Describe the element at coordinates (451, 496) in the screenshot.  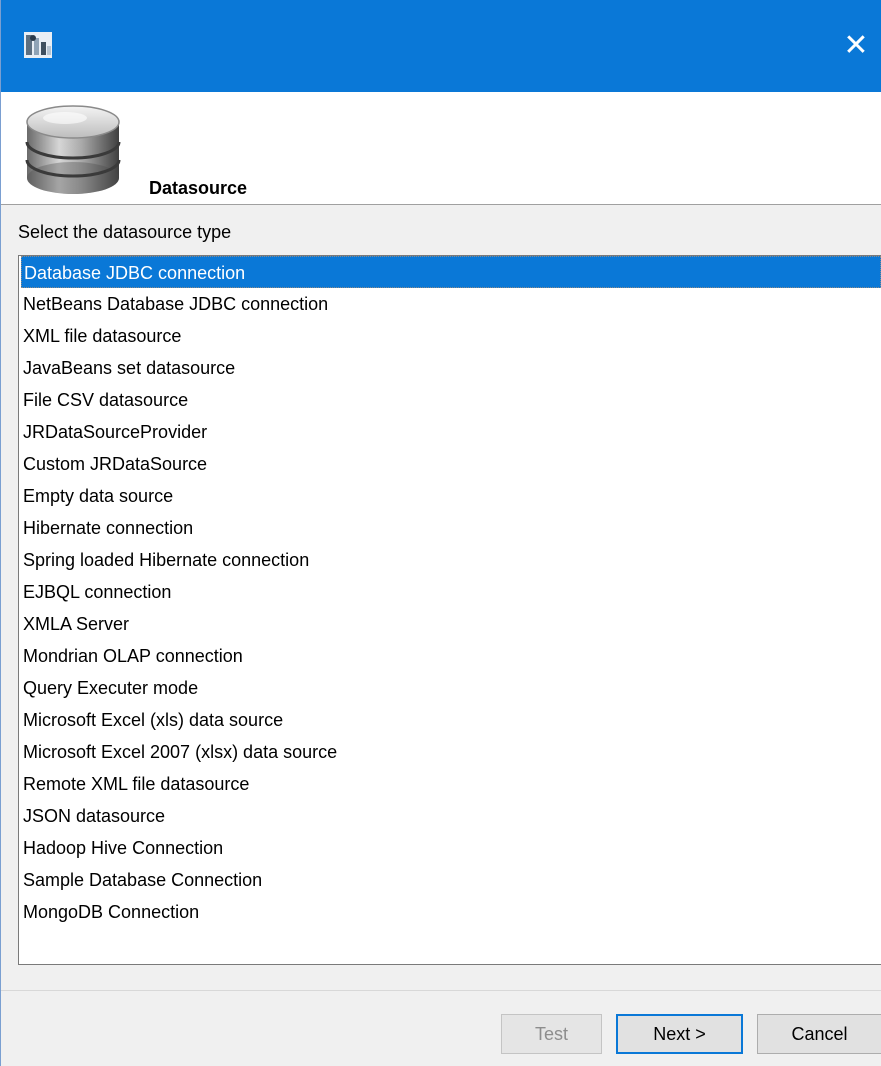
I see `list-item-empty-data-source: Empty data source` at that location.